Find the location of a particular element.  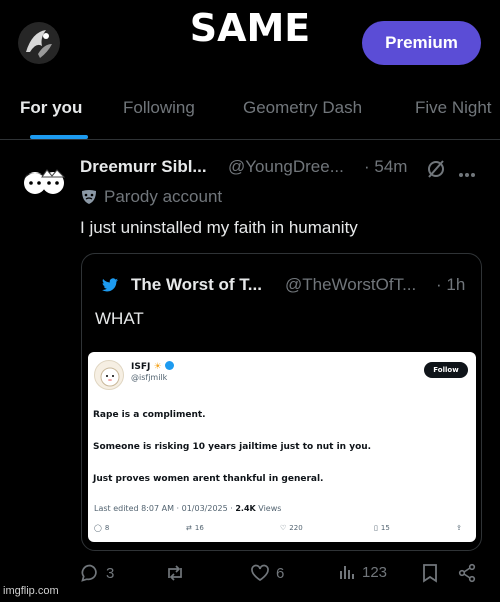

embedded-bookmark: ▯ 15 is located at coordinates (382, 528).